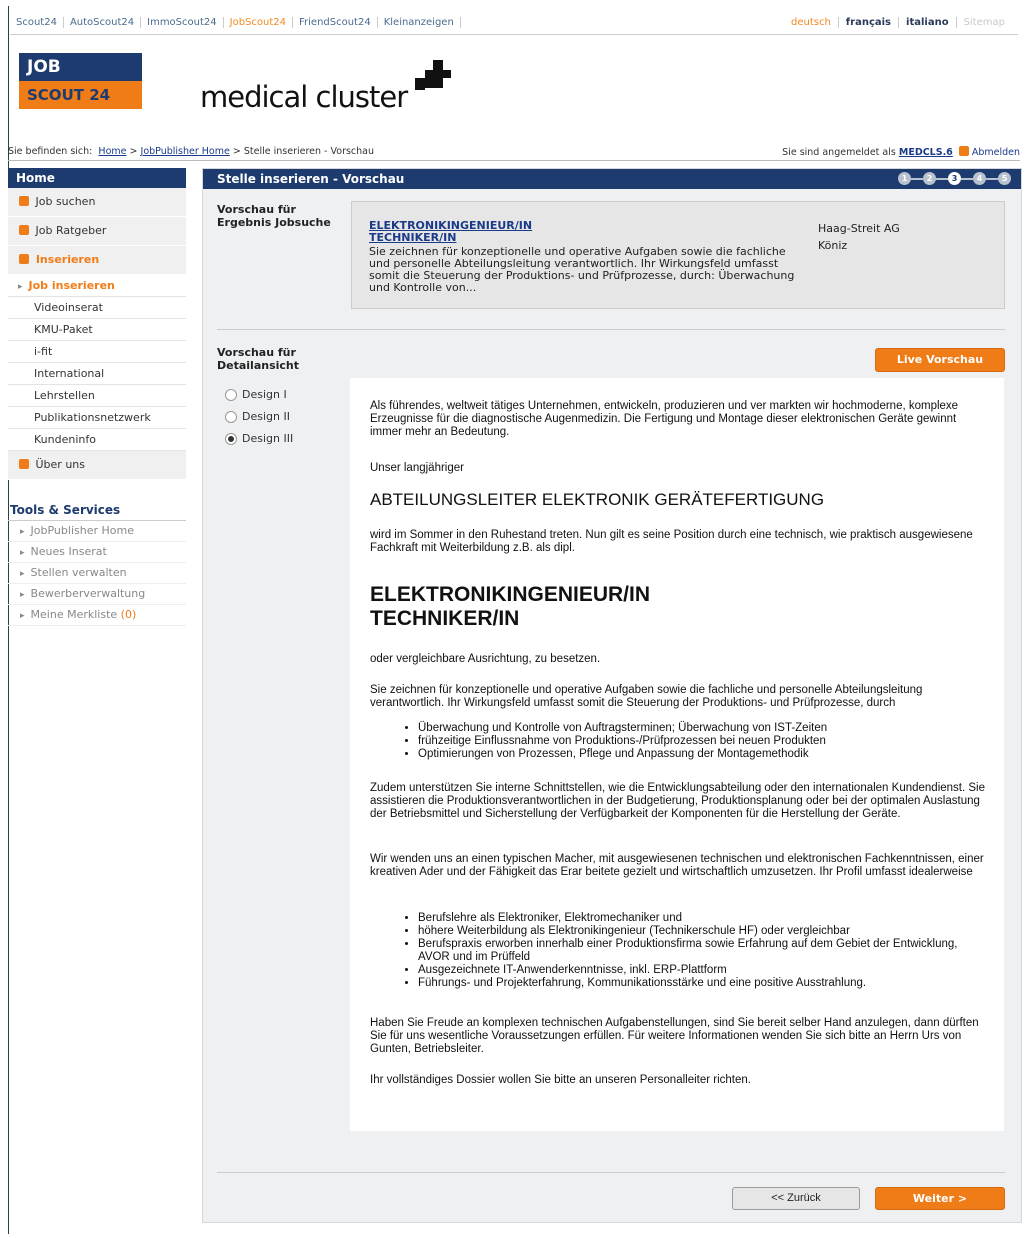  Describe the element at coordinates (954, 178) in the screenshot. I see `step-3-current: 3` at that location.